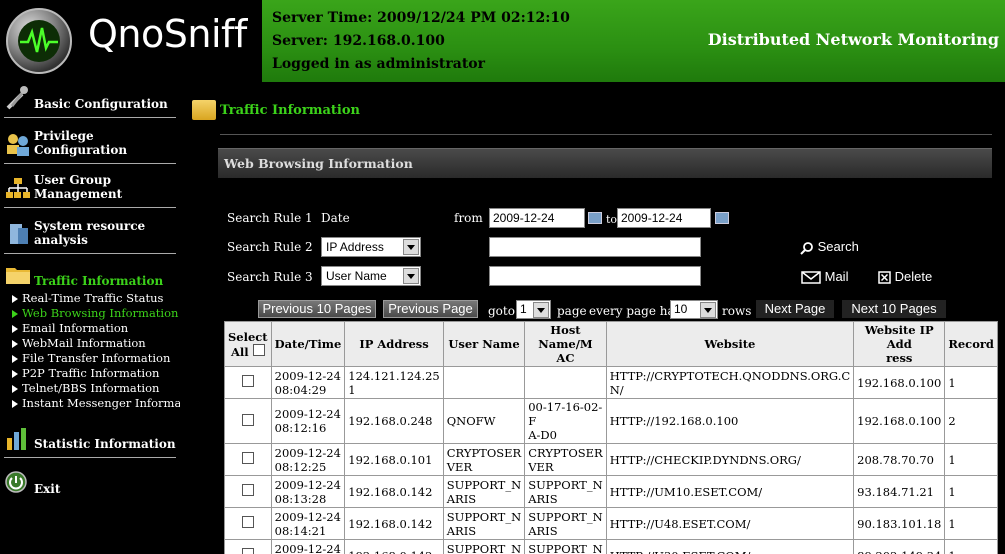  What do you see at coordinates (18, 276) in the screenshot?
I see `folder-icon` at bounding box center [18, 276].